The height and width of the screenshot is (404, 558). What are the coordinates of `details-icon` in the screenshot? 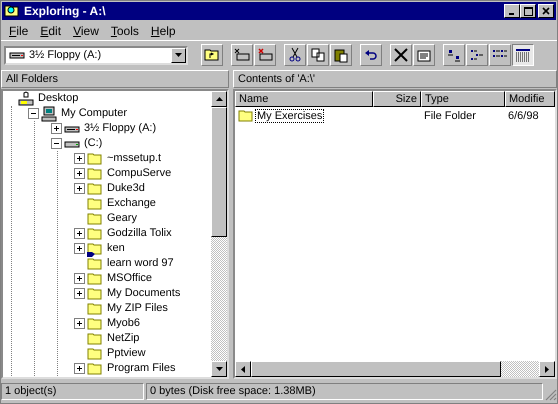 It's located at (523, 55).